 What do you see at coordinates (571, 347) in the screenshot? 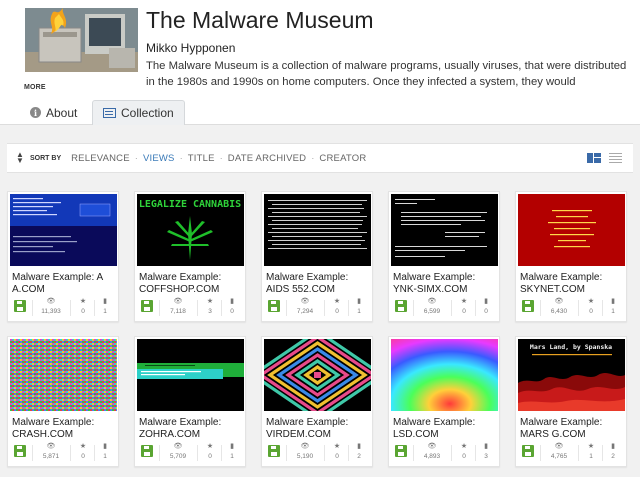
I see `thumbnail-text: Mars Land, by Spanska` at bounding box center [571, 347].